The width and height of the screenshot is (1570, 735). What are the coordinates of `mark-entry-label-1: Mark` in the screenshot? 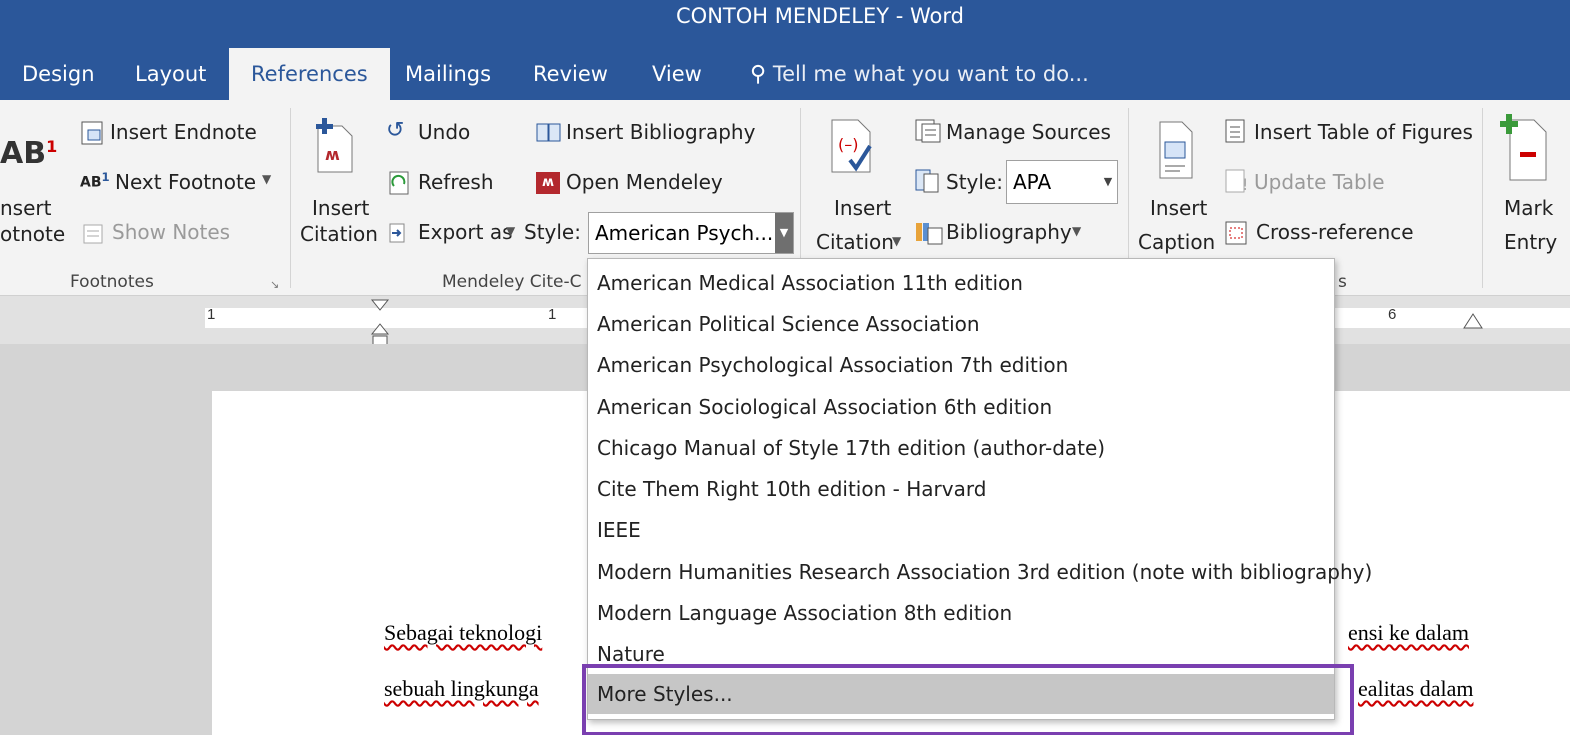 It's located at (1528, 208).